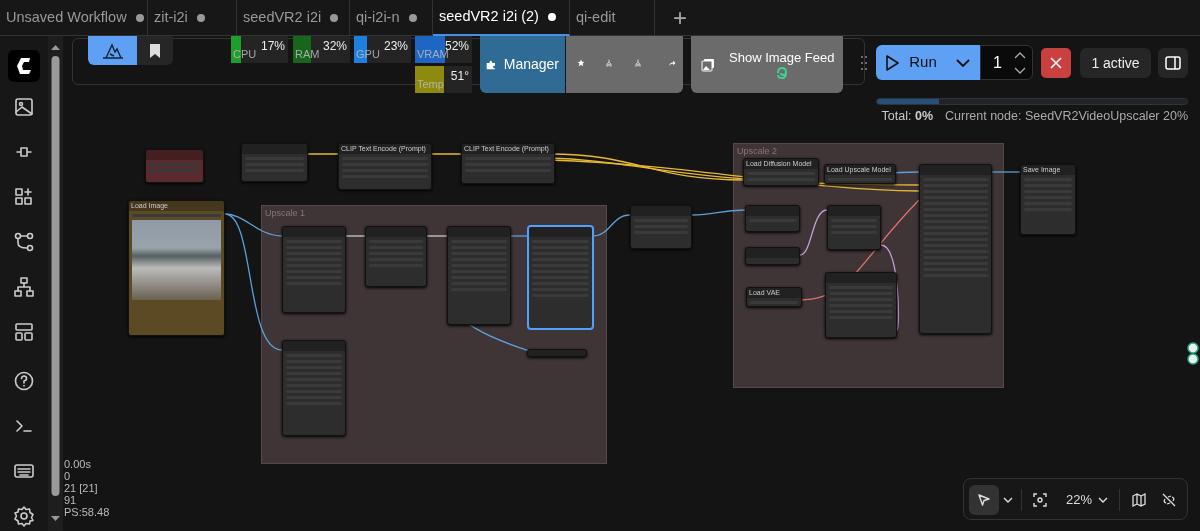 The height and width of the screenshot is (531, 1200). I want to click on stat-text: 91, so click(71, 500).